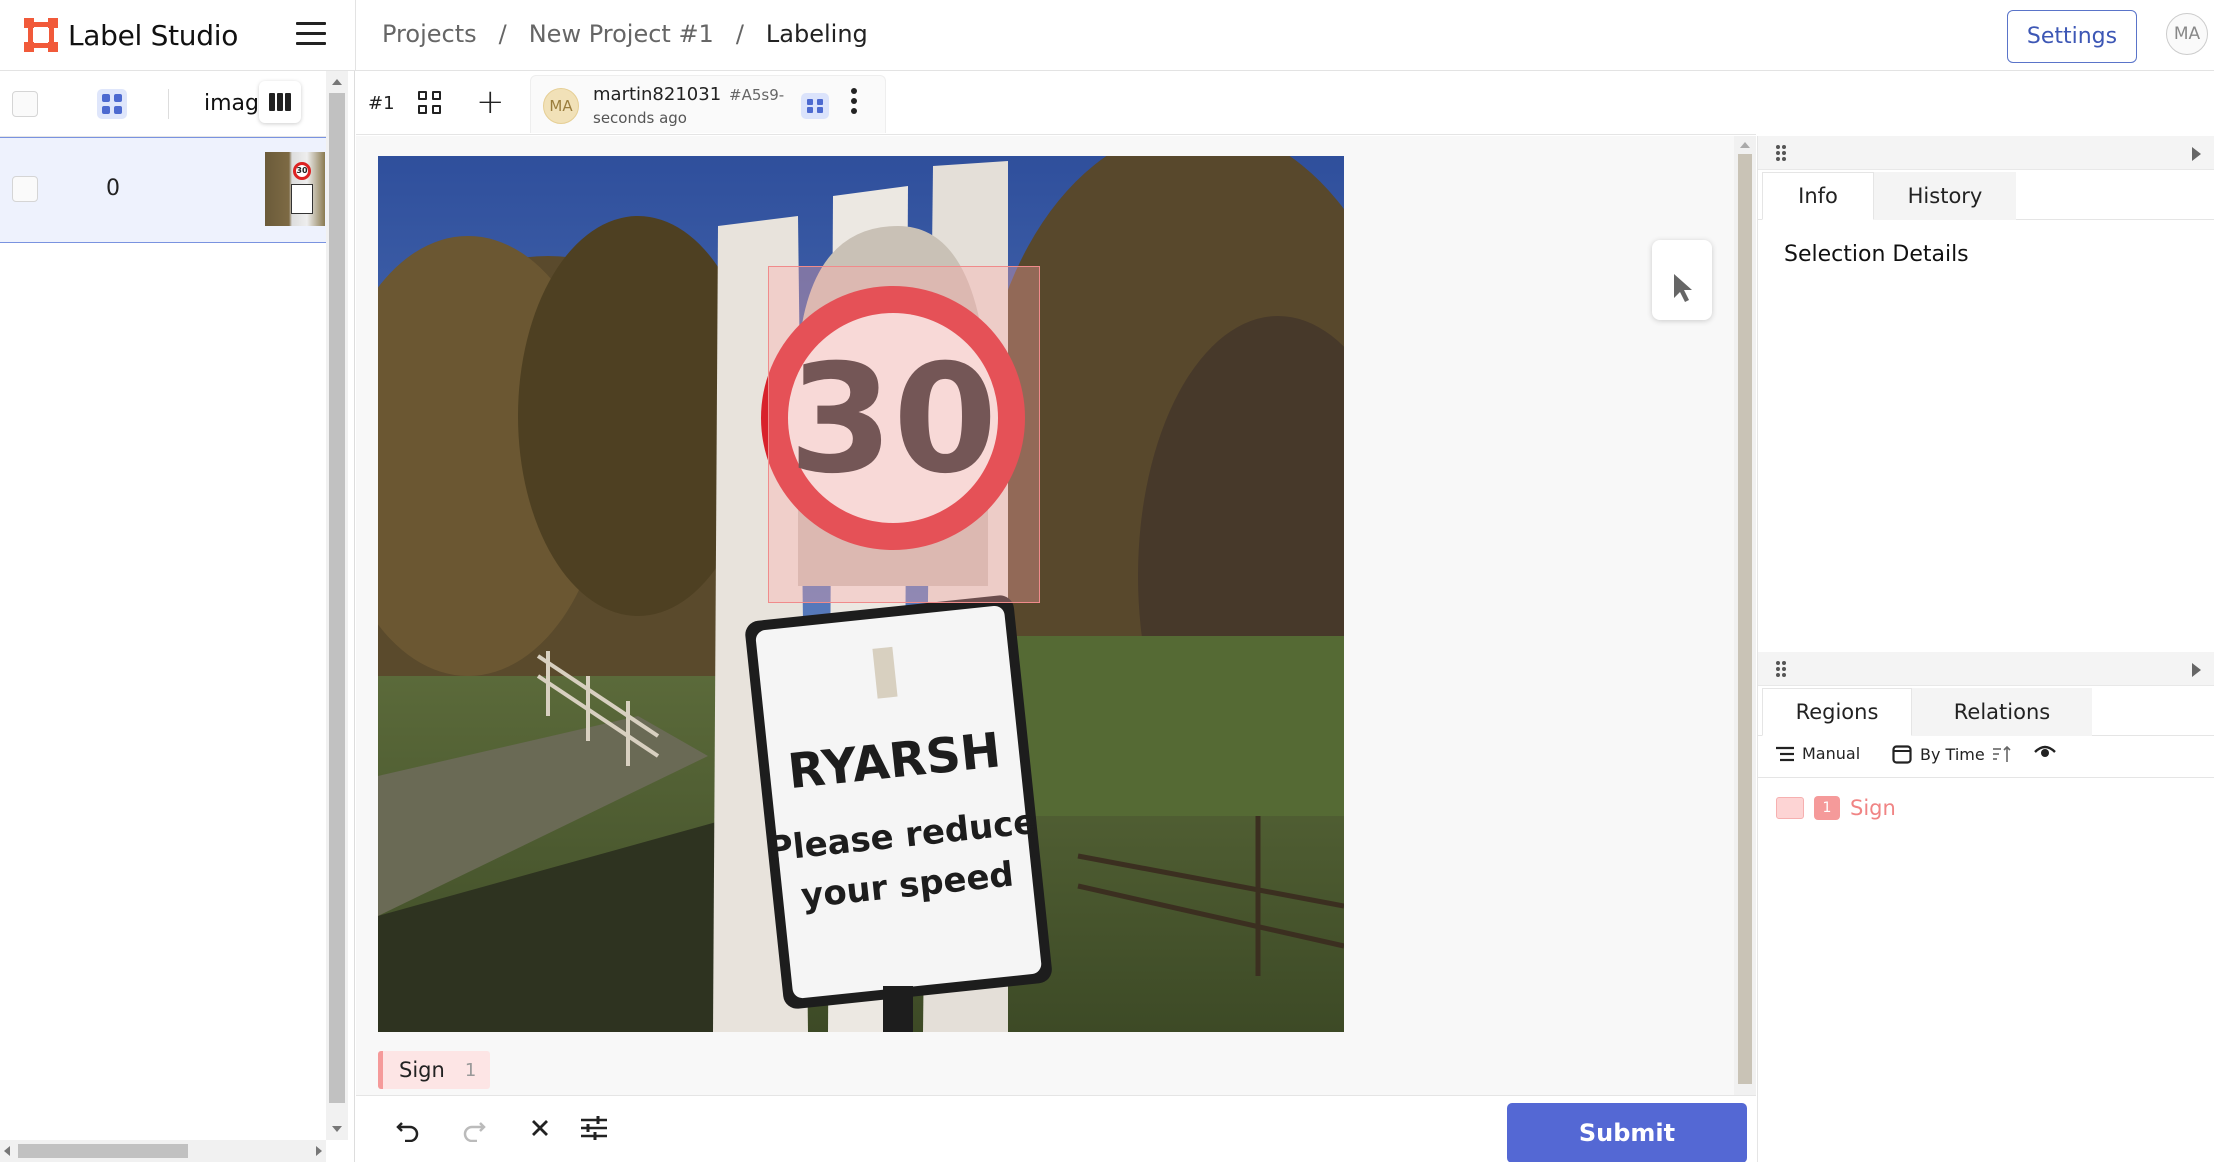 The width and height of the screenshot is (2214, 1162). What do you see at coordinates (153, 35) in the screenshot?
I see `app-name: Label Studio` at bounding box center [153, 35].